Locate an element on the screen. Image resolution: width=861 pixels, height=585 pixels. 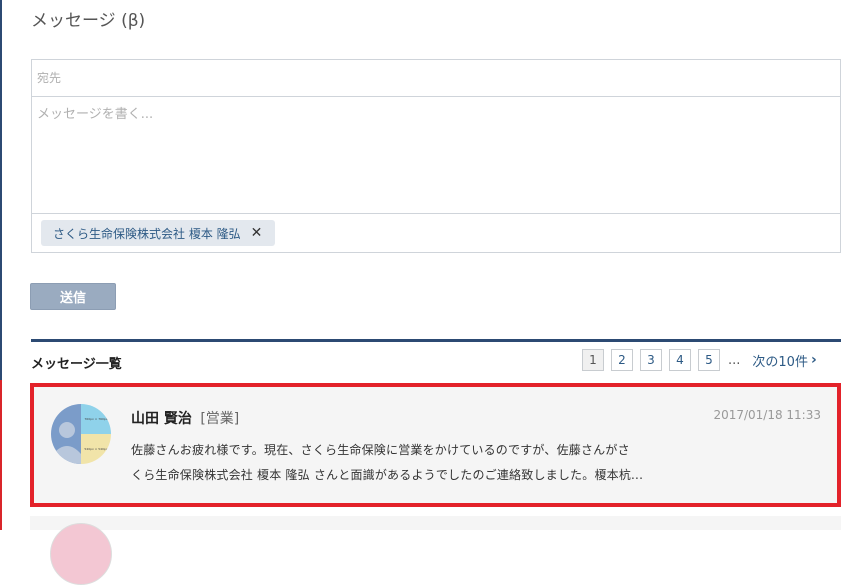
message-card is located at coordinates (435, 523).